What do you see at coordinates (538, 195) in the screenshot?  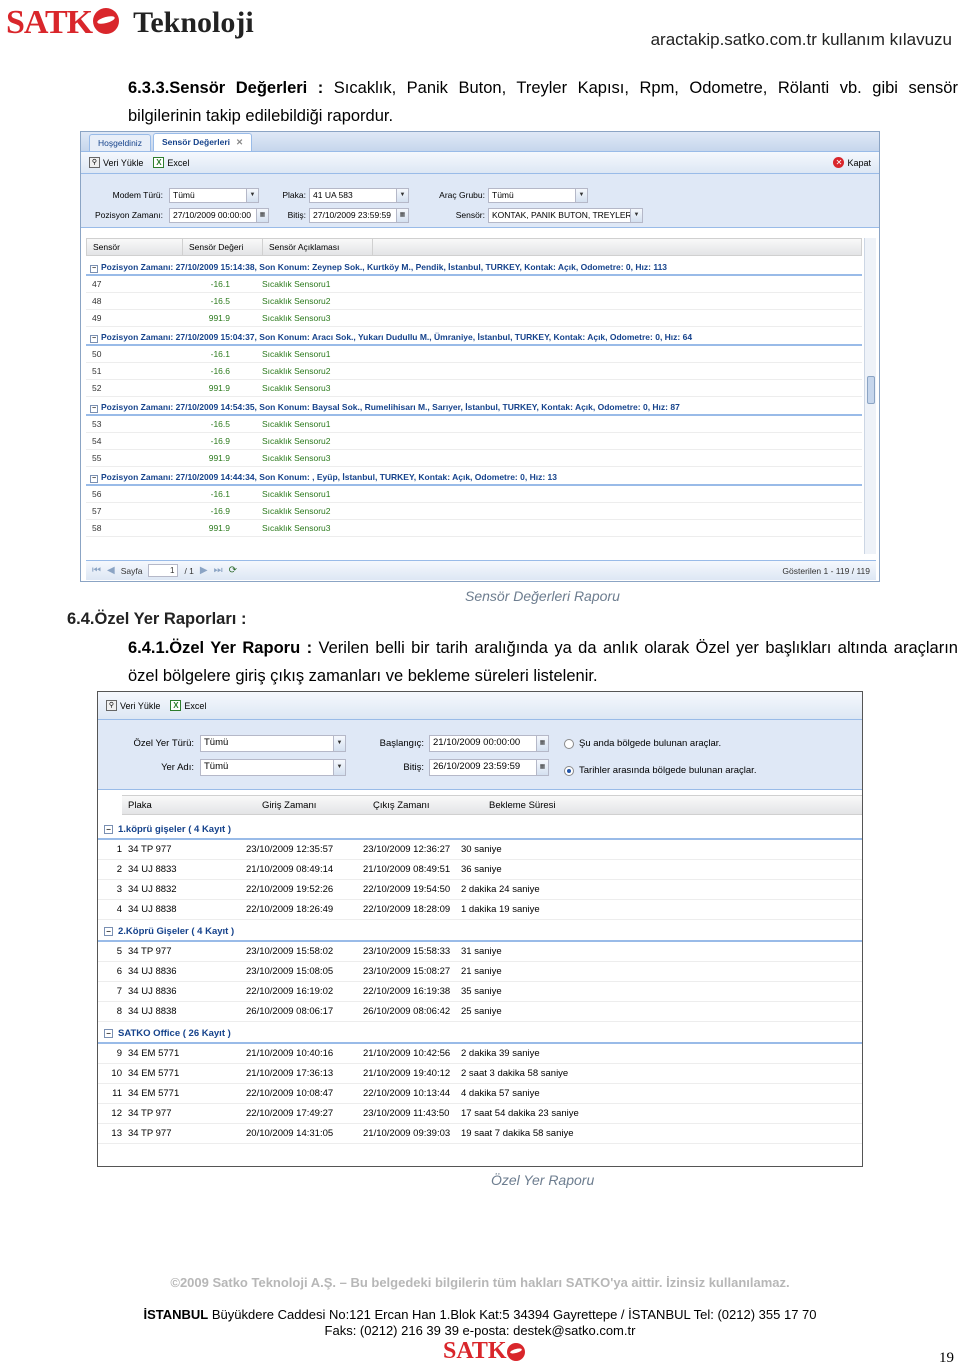 I see `arac-grubu-select: Tümü ▼` at bounding box center [538, 195].